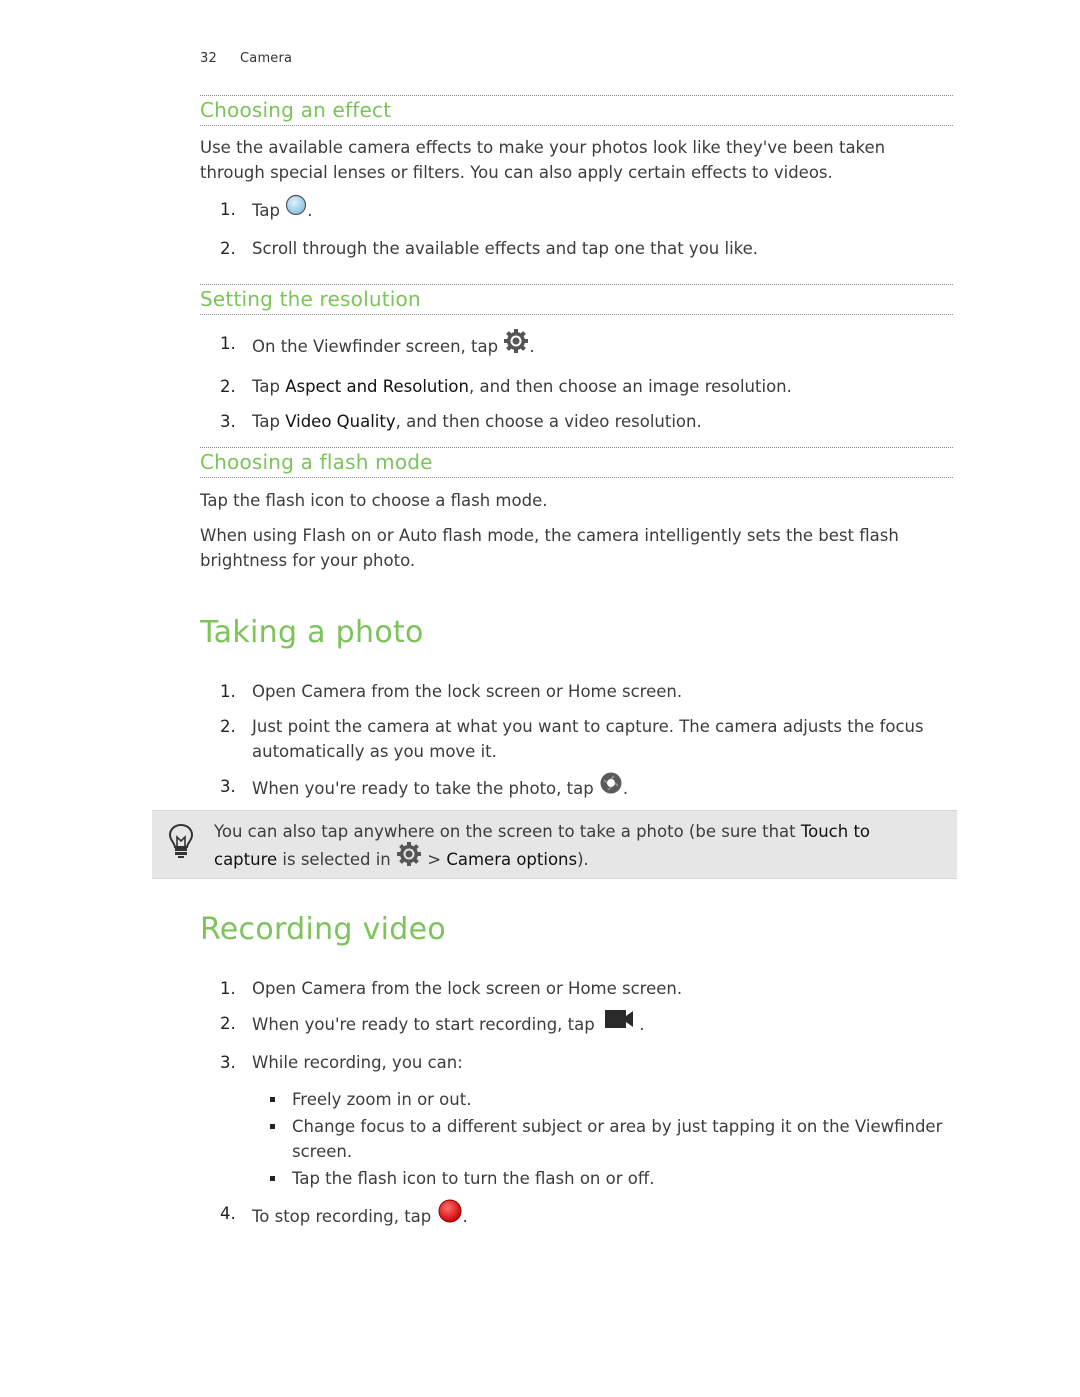 The height and width of the screenshot is (1397, 1080). What do you see at coordinates (619, 1022) in the screenshot?
I see `video-camera-icon` at bounding box center [619, 1022].